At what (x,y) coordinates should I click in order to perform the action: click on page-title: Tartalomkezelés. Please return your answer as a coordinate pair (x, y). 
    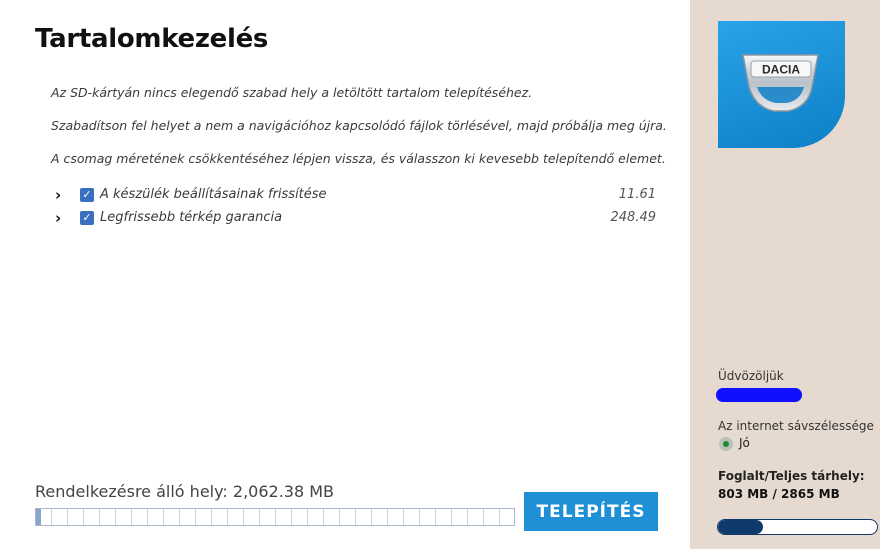
    Looking at the image, I should click on (152, 39).